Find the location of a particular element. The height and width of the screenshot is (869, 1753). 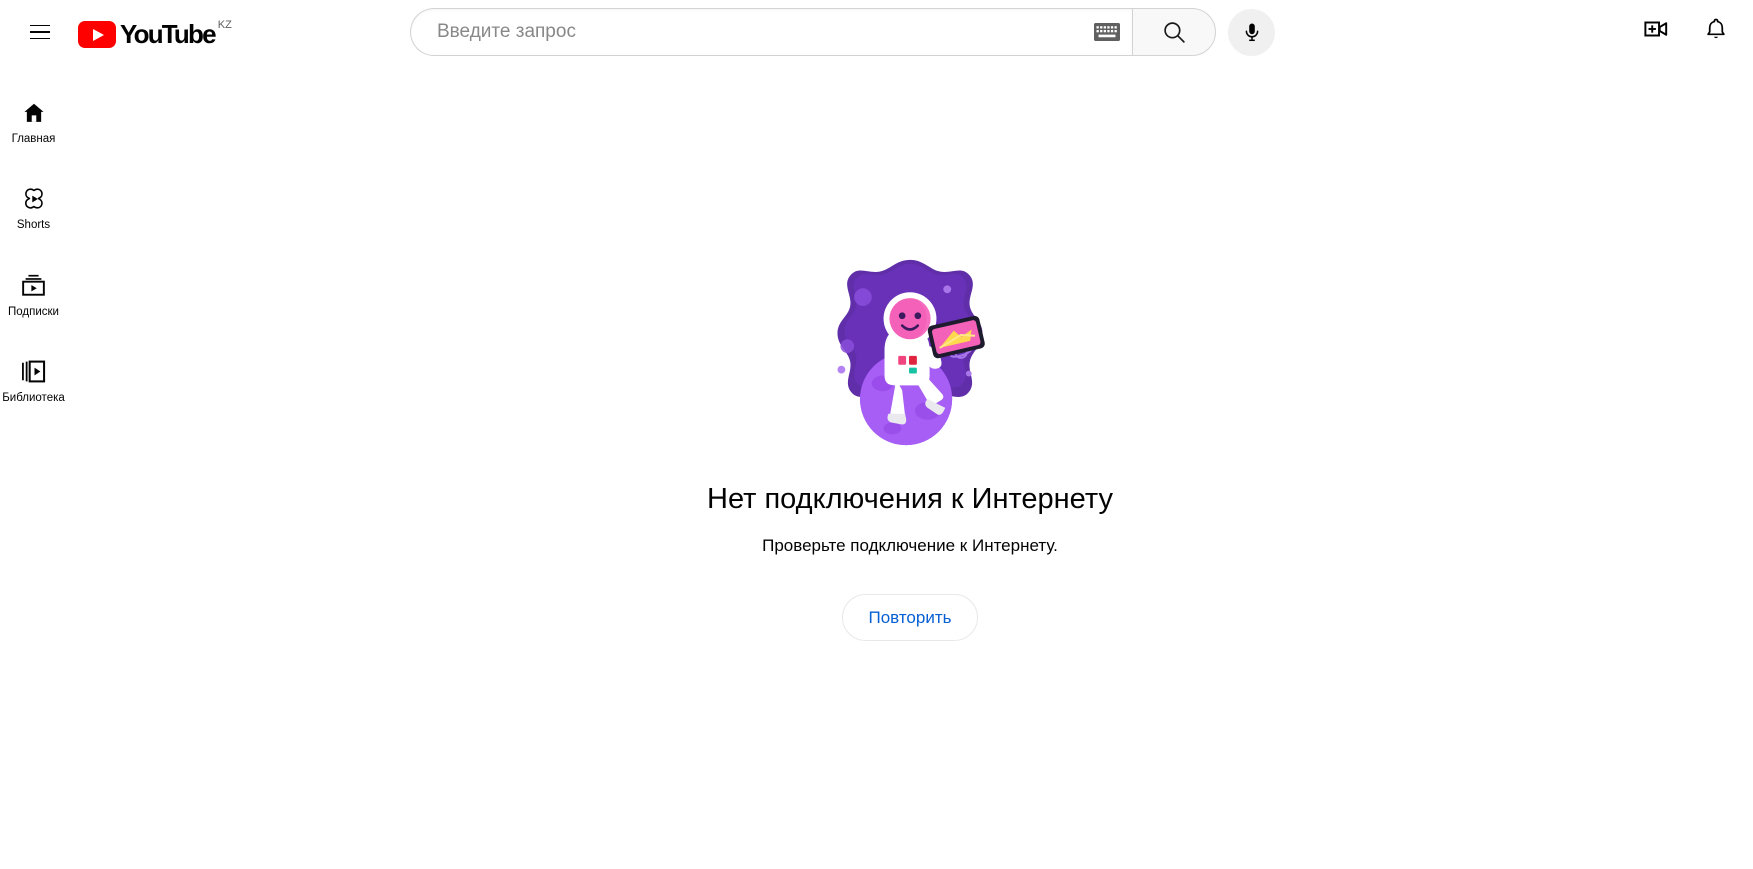

voice-search-button is located at coordinates (1251, 32).